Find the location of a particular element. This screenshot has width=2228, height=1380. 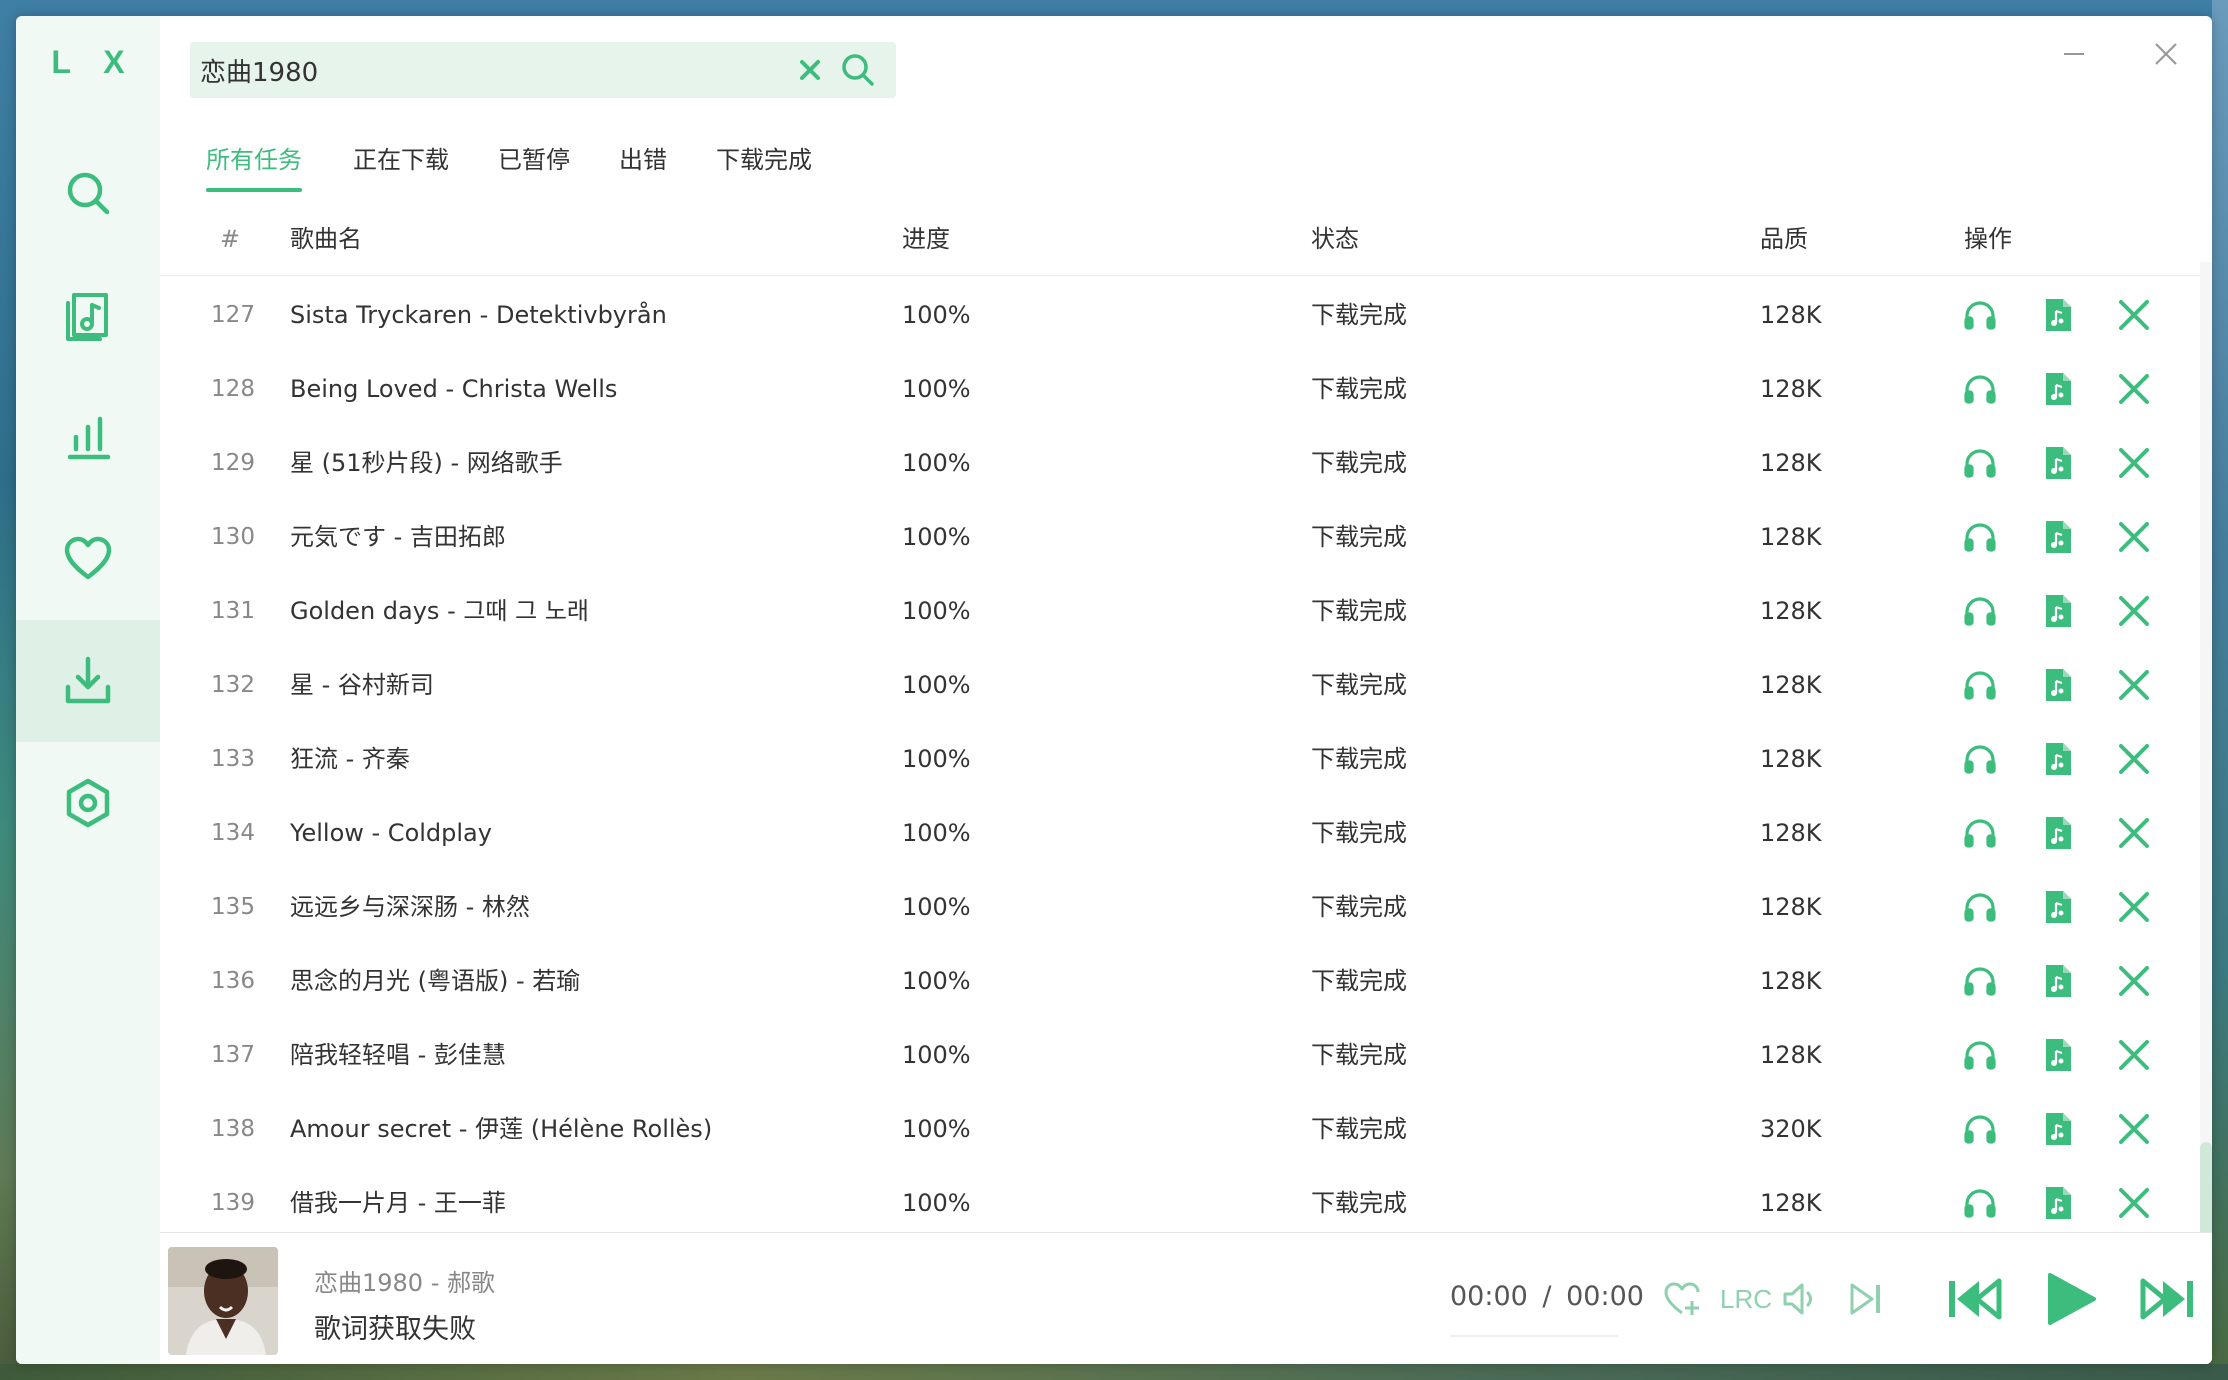

tab-downloading: 正在下载 is located at coordinates (401, 168).